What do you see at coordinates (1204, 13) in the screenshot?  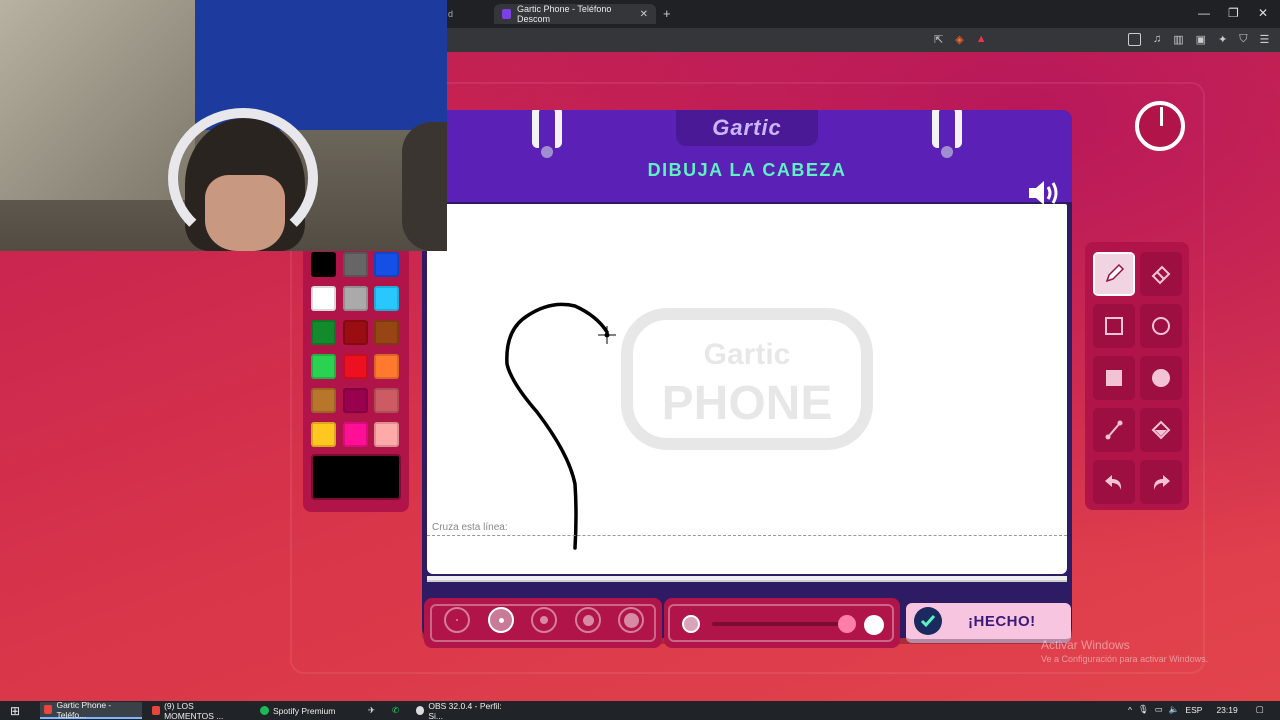 I see `minimize-button: —` at bounding box center [1204, 13].